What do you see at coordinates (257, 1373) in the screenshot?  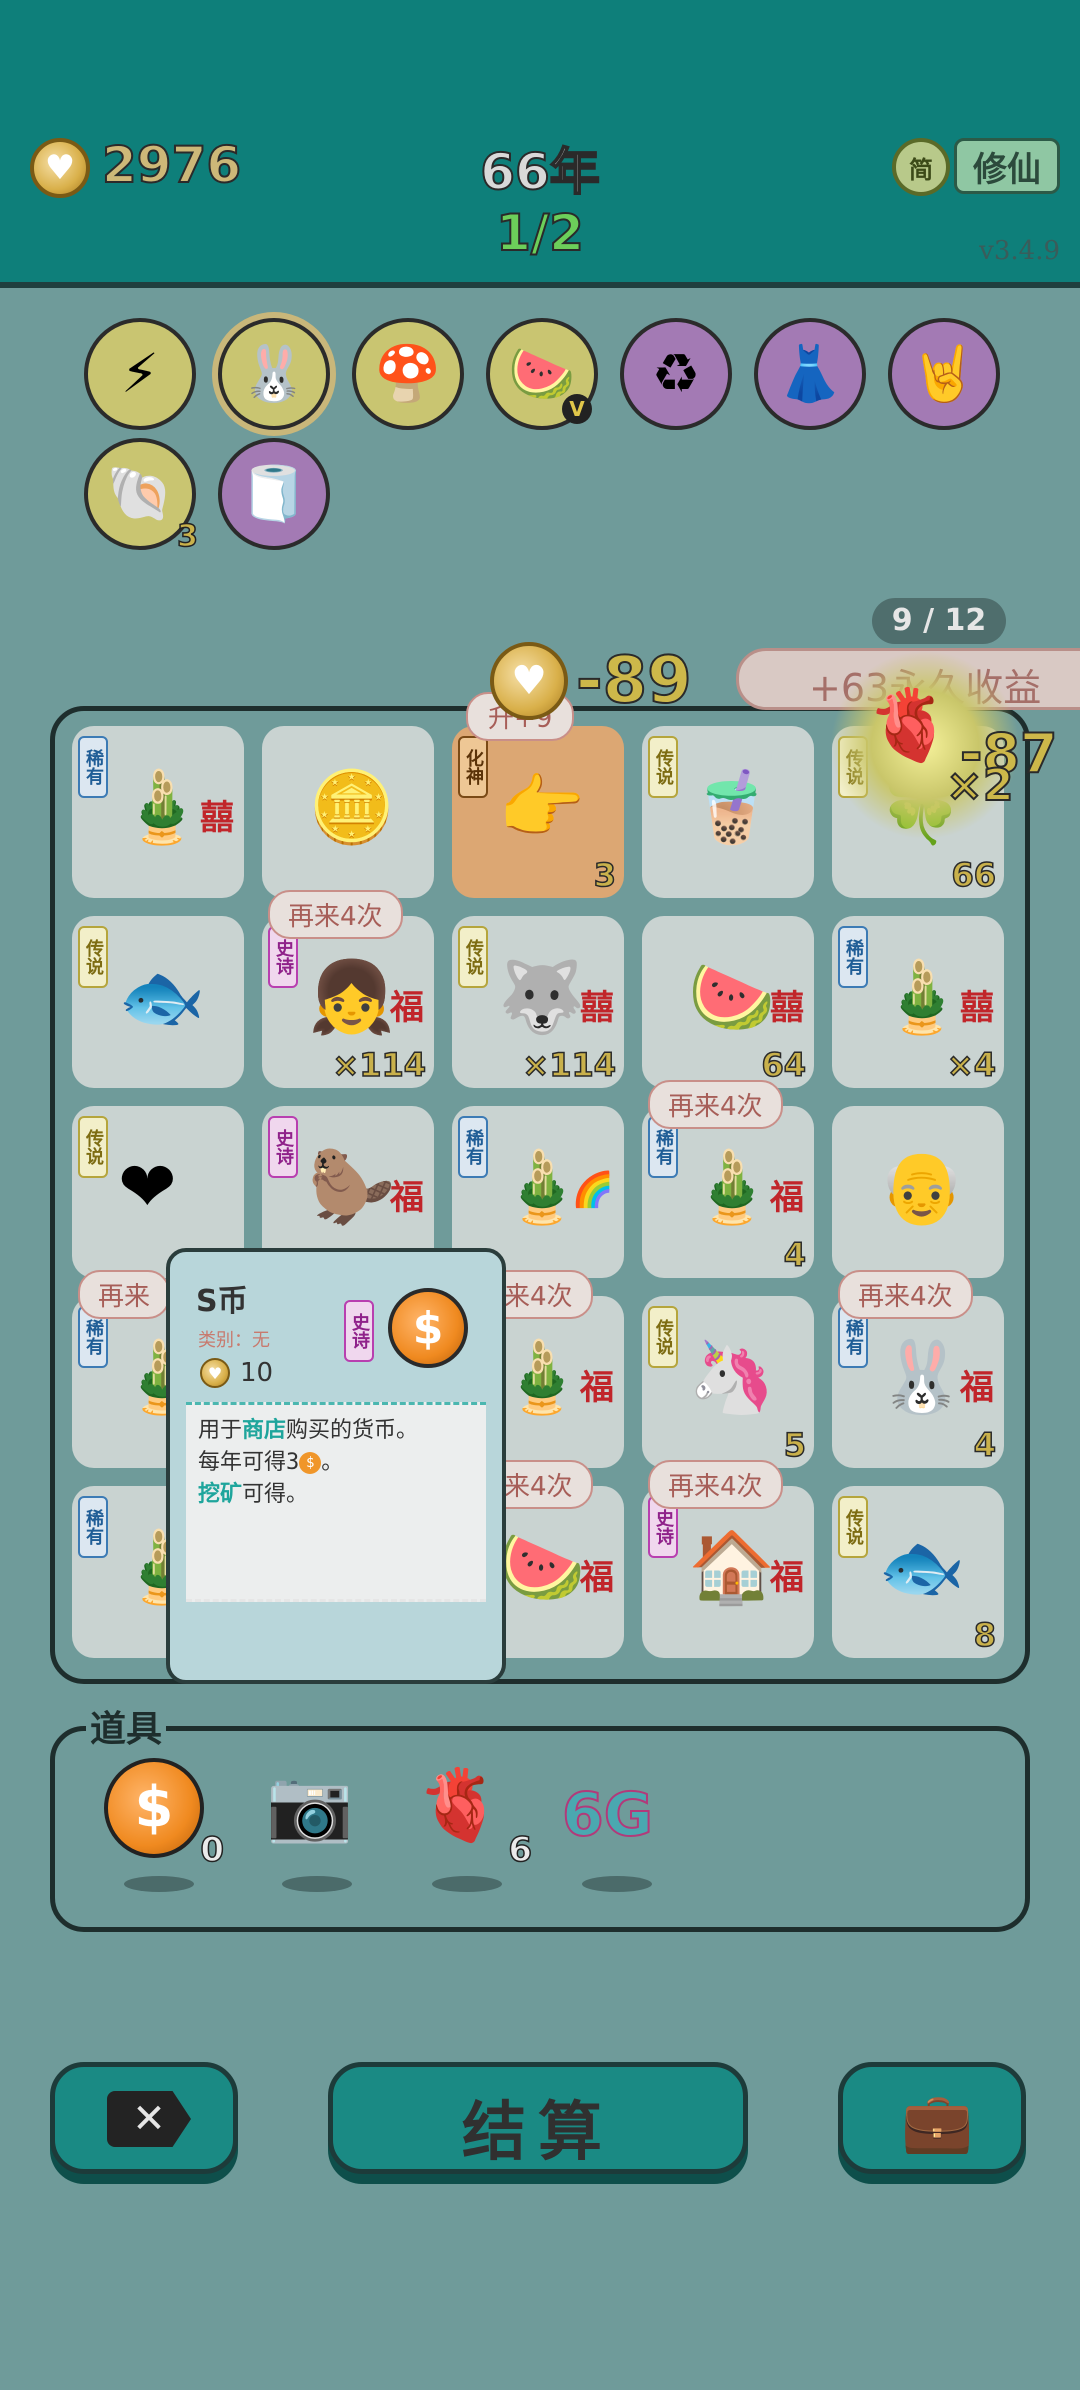 I see `popup-value: 10` at bounding box center [257, 1373].